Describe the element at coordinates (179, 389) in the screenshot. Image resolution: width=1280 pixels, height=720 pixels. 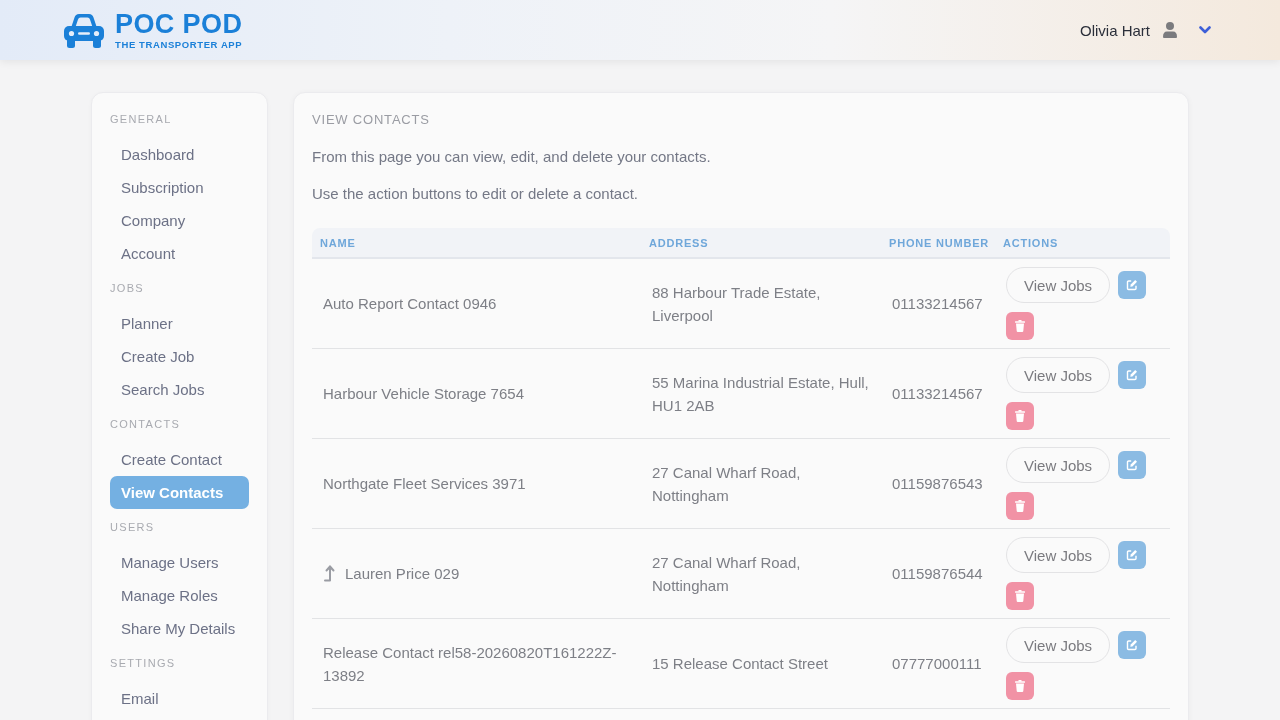
I see `nav-item: Search Jobs` at that location.